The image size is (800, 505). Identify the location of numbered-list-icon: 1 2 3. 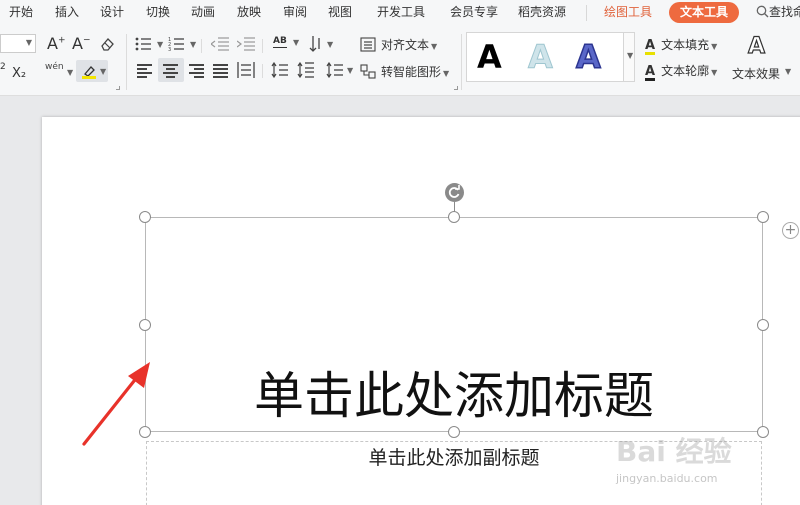
(178, 44).